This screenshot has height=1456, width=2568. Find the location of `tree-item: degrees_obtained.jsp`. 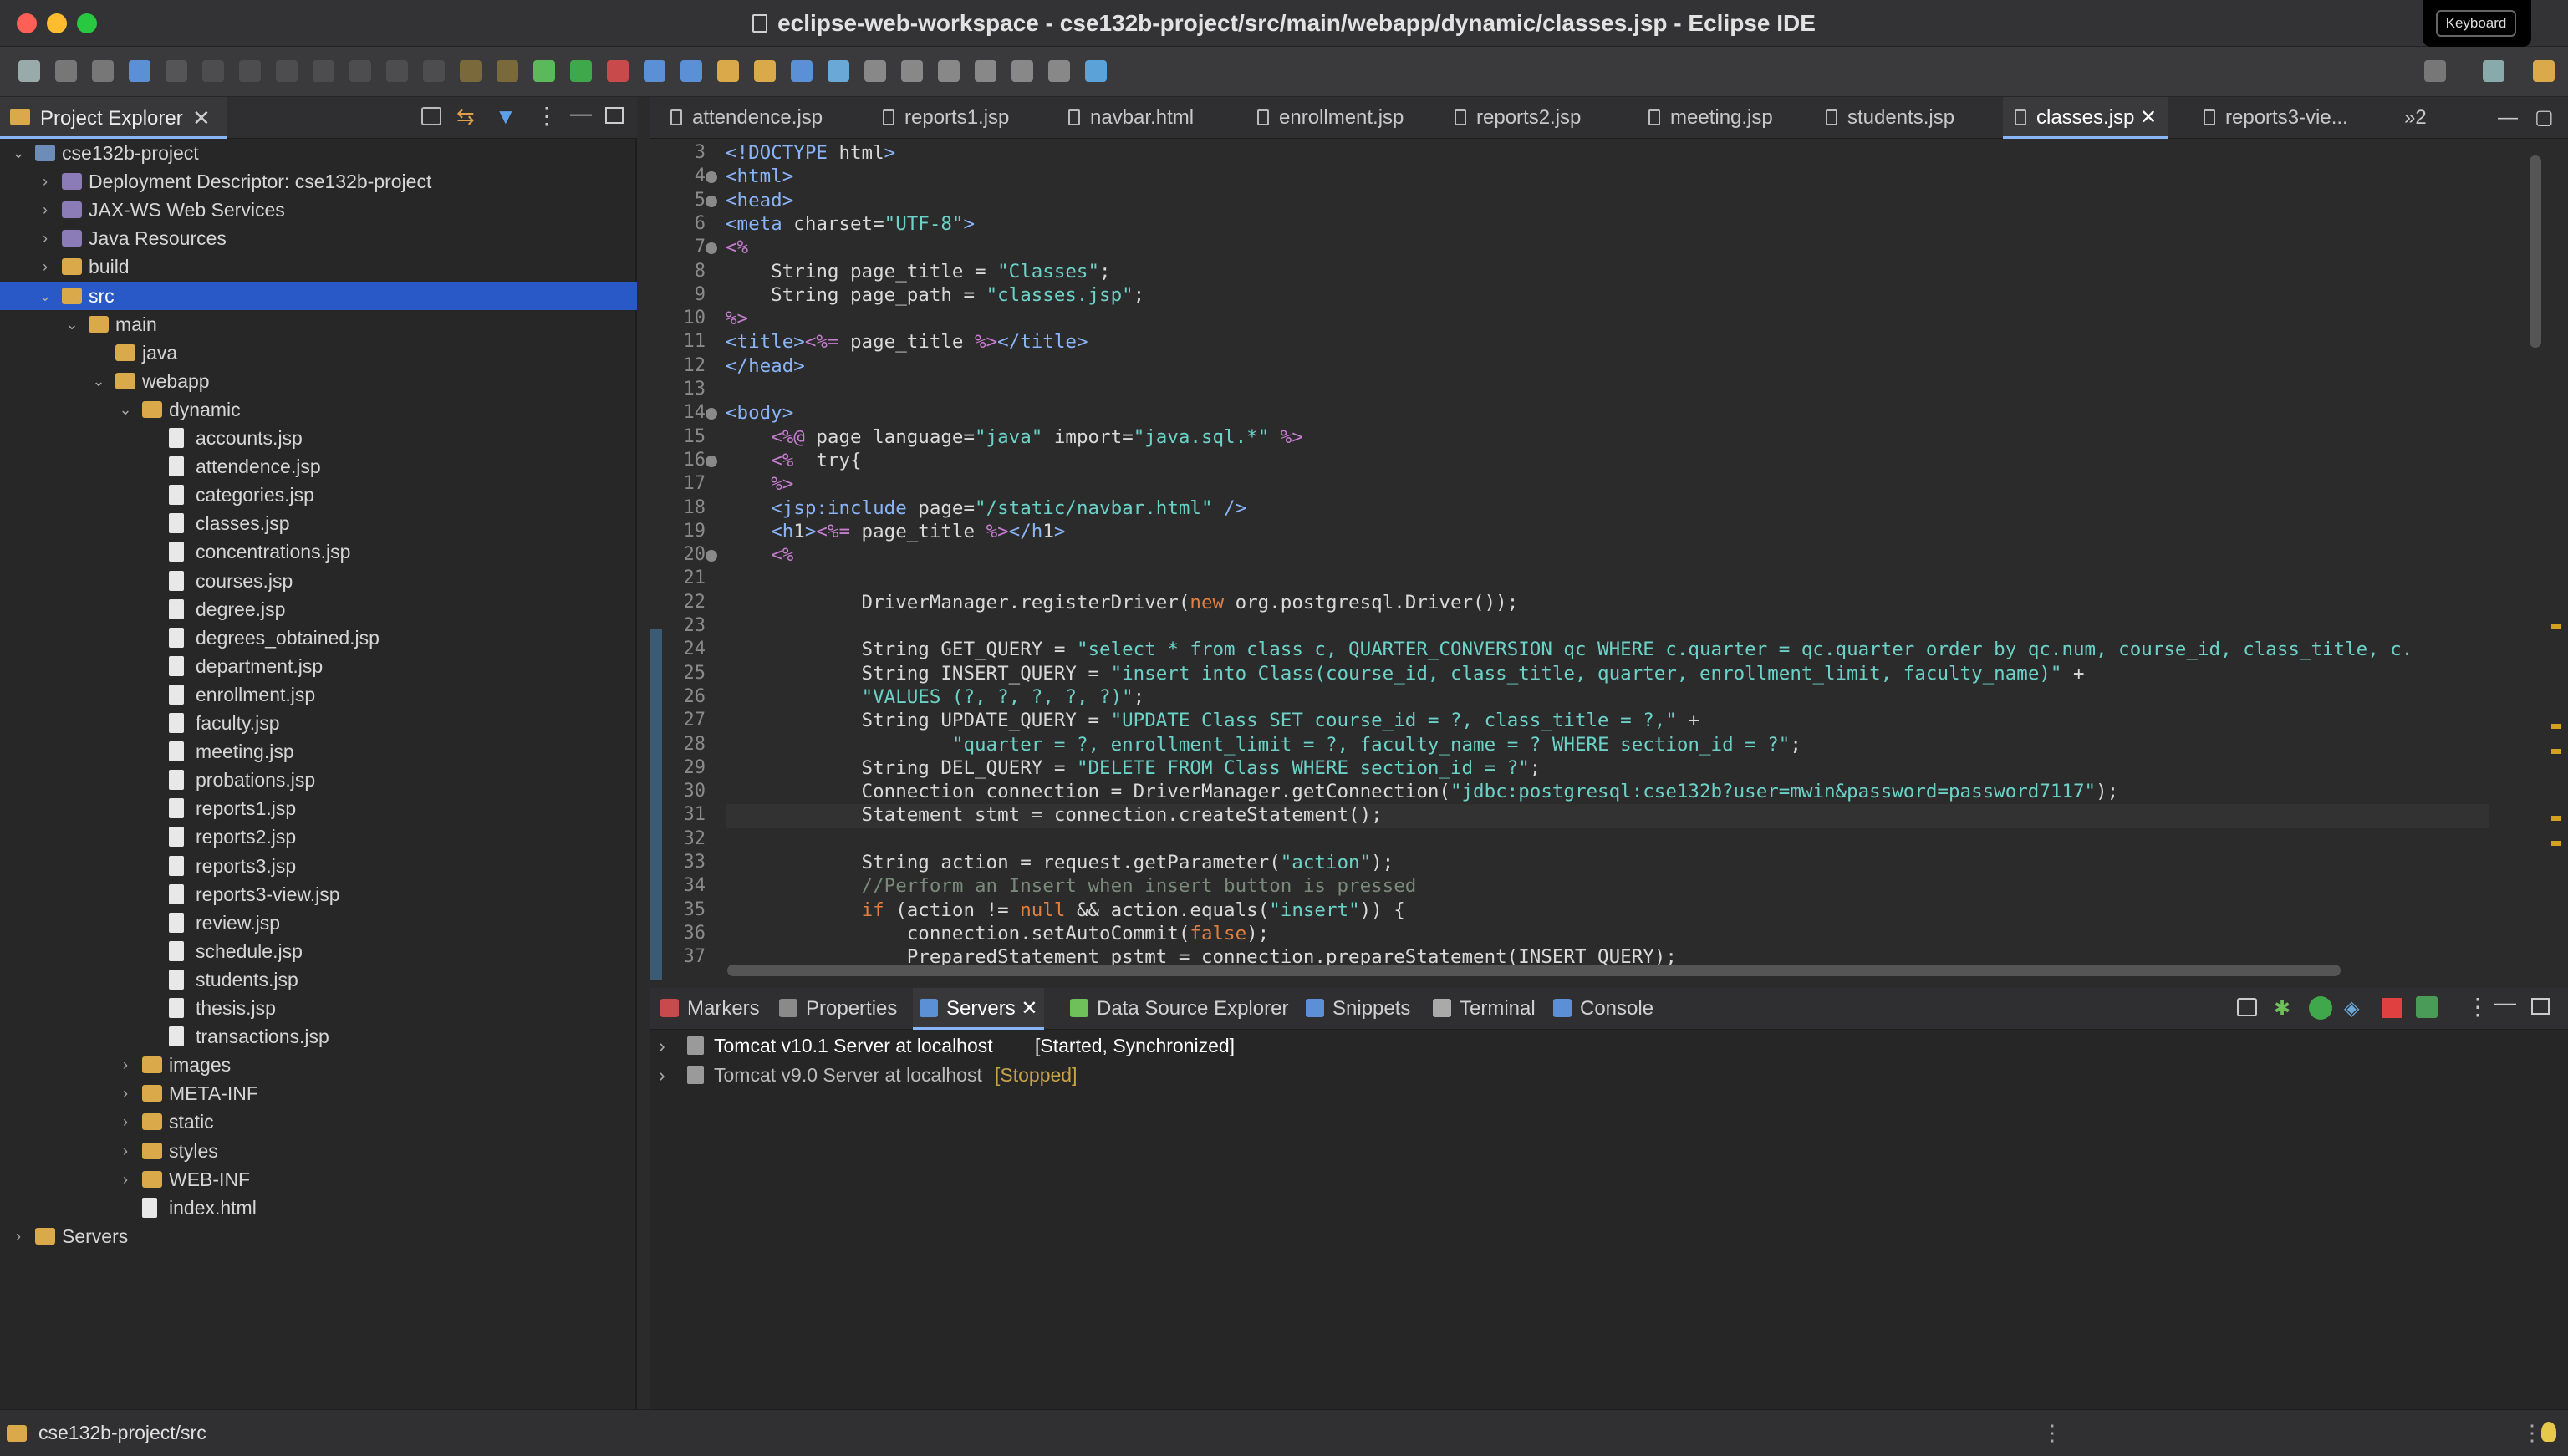

tree-item: degrees_obtained.jsp is located at coordinates (318, 638).